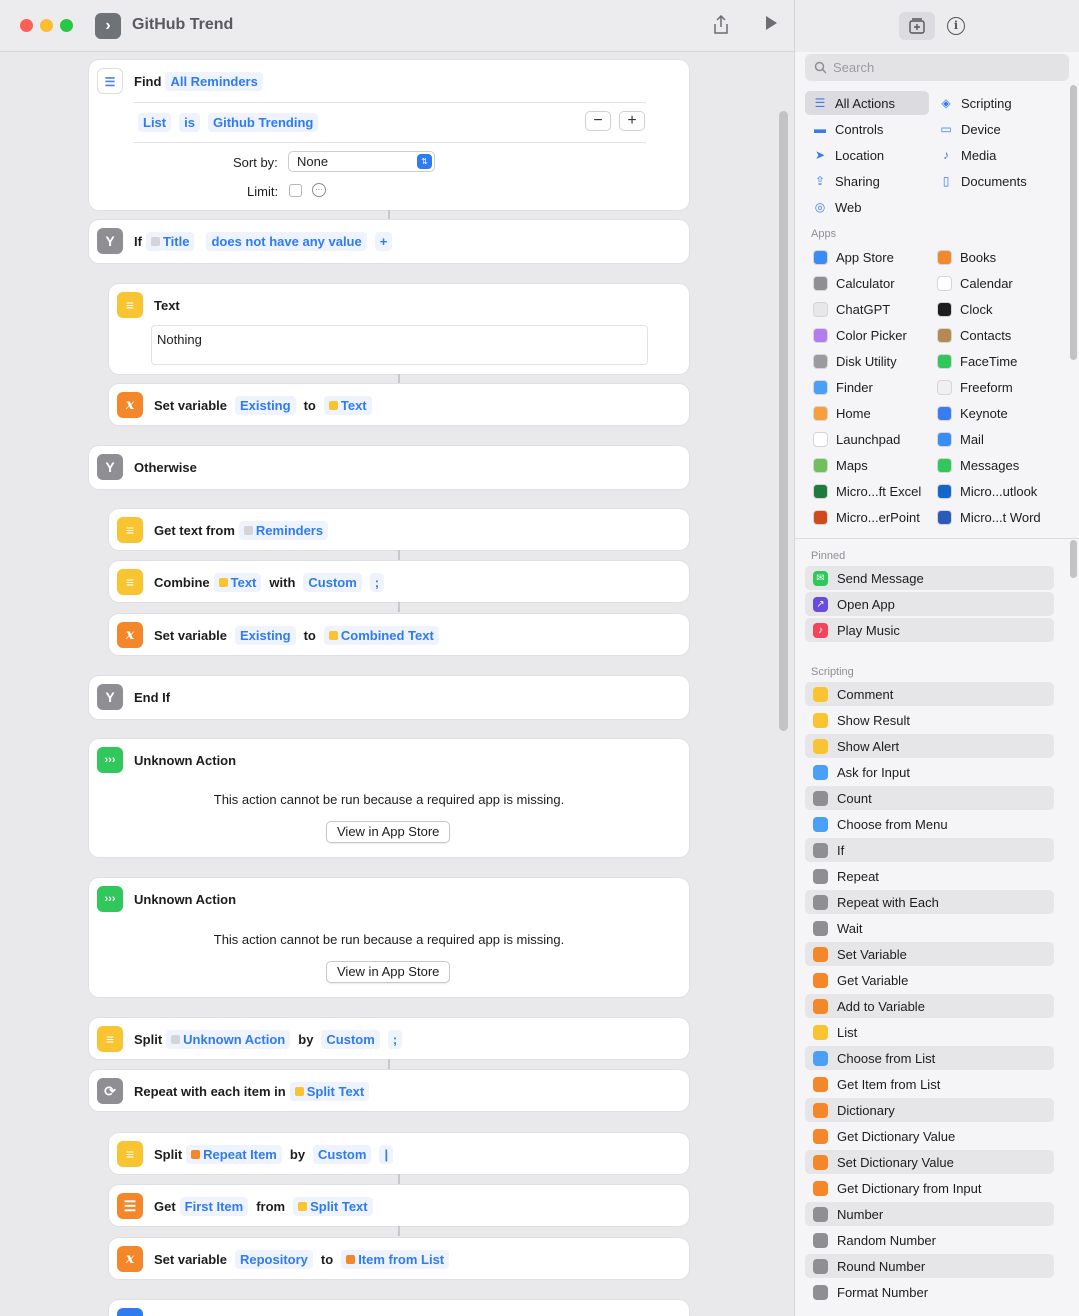 This screenshot has height=1316, width=1079. I want to click on scripting-action-item: Choose from Menu, so click(929, 824).